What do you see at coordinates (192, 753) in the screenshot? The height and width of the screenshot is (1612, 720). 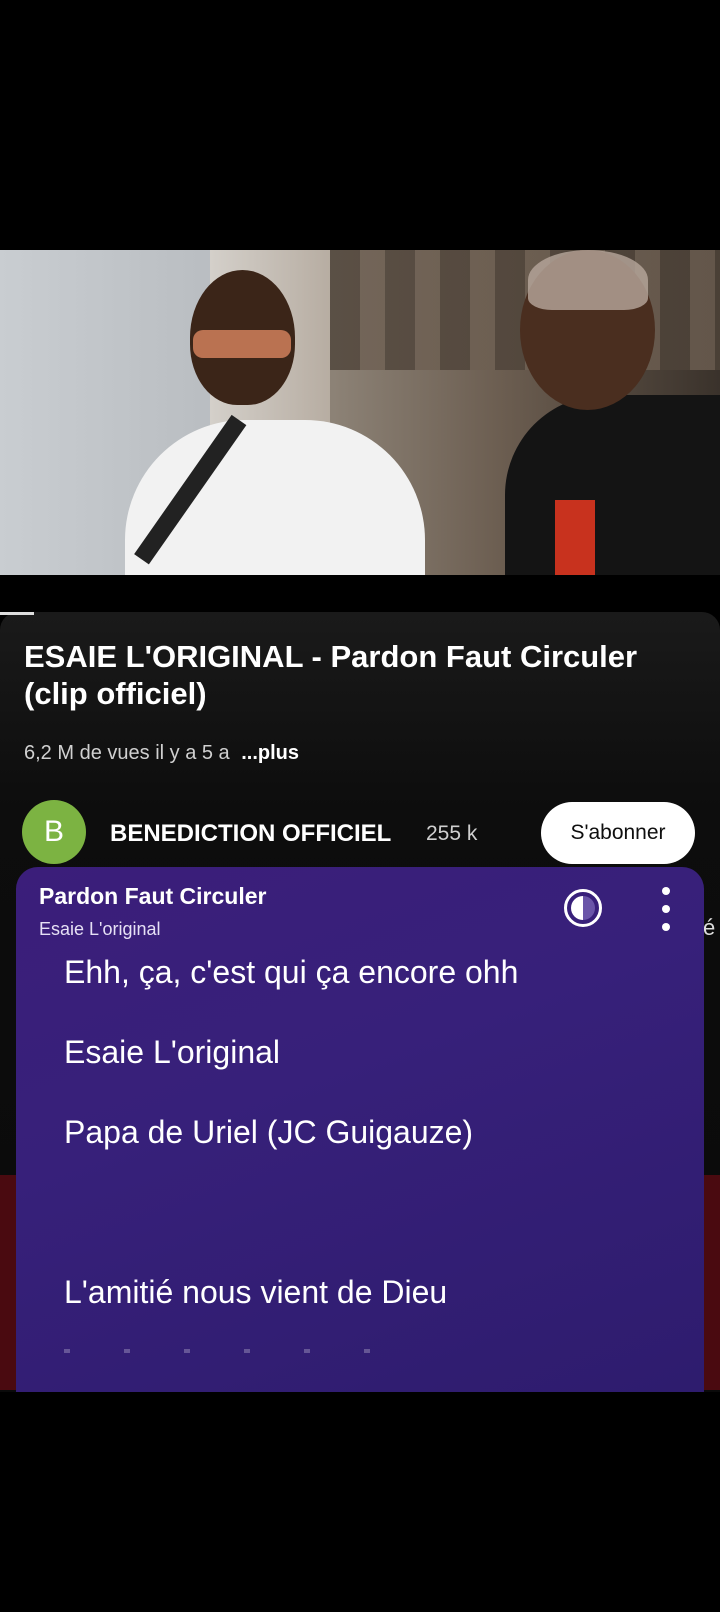 I see `upload-age: il y a 5 a` at bounding box center [192, 753].